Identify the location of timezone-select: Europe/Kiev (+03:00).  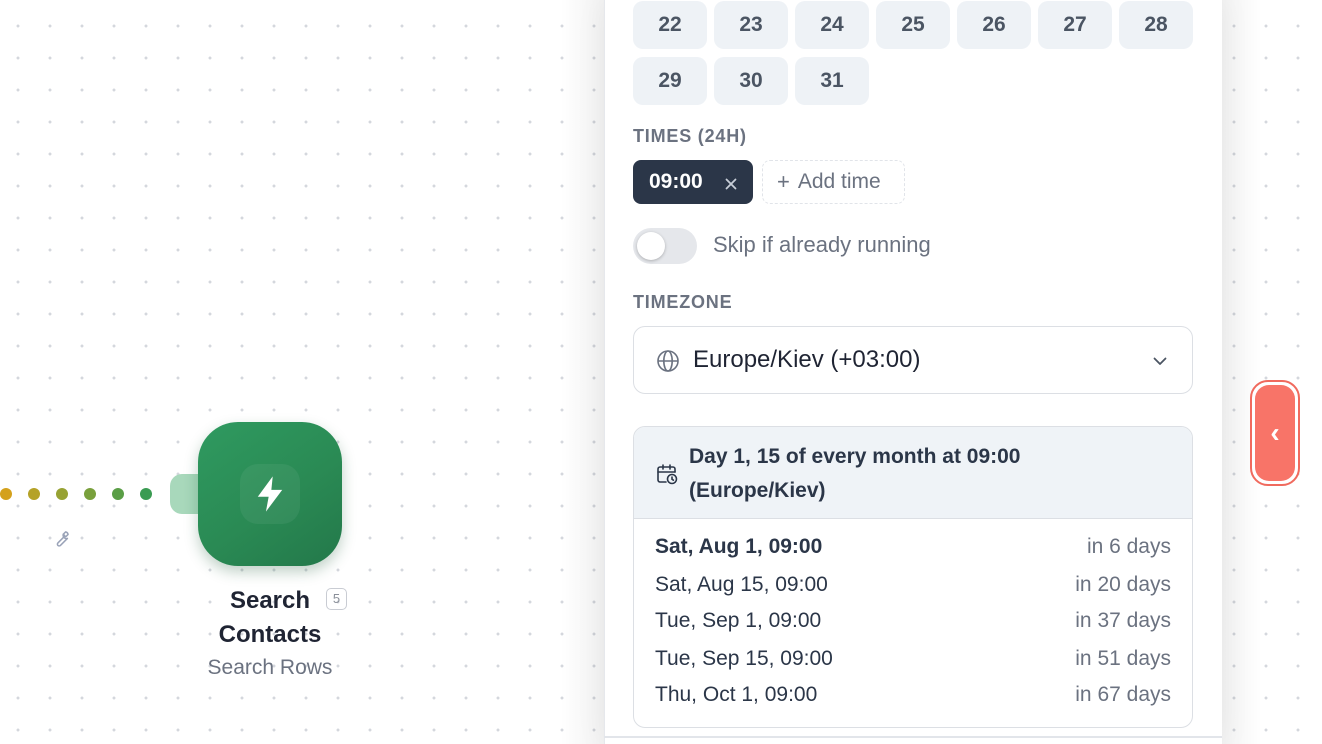
(913, 360).